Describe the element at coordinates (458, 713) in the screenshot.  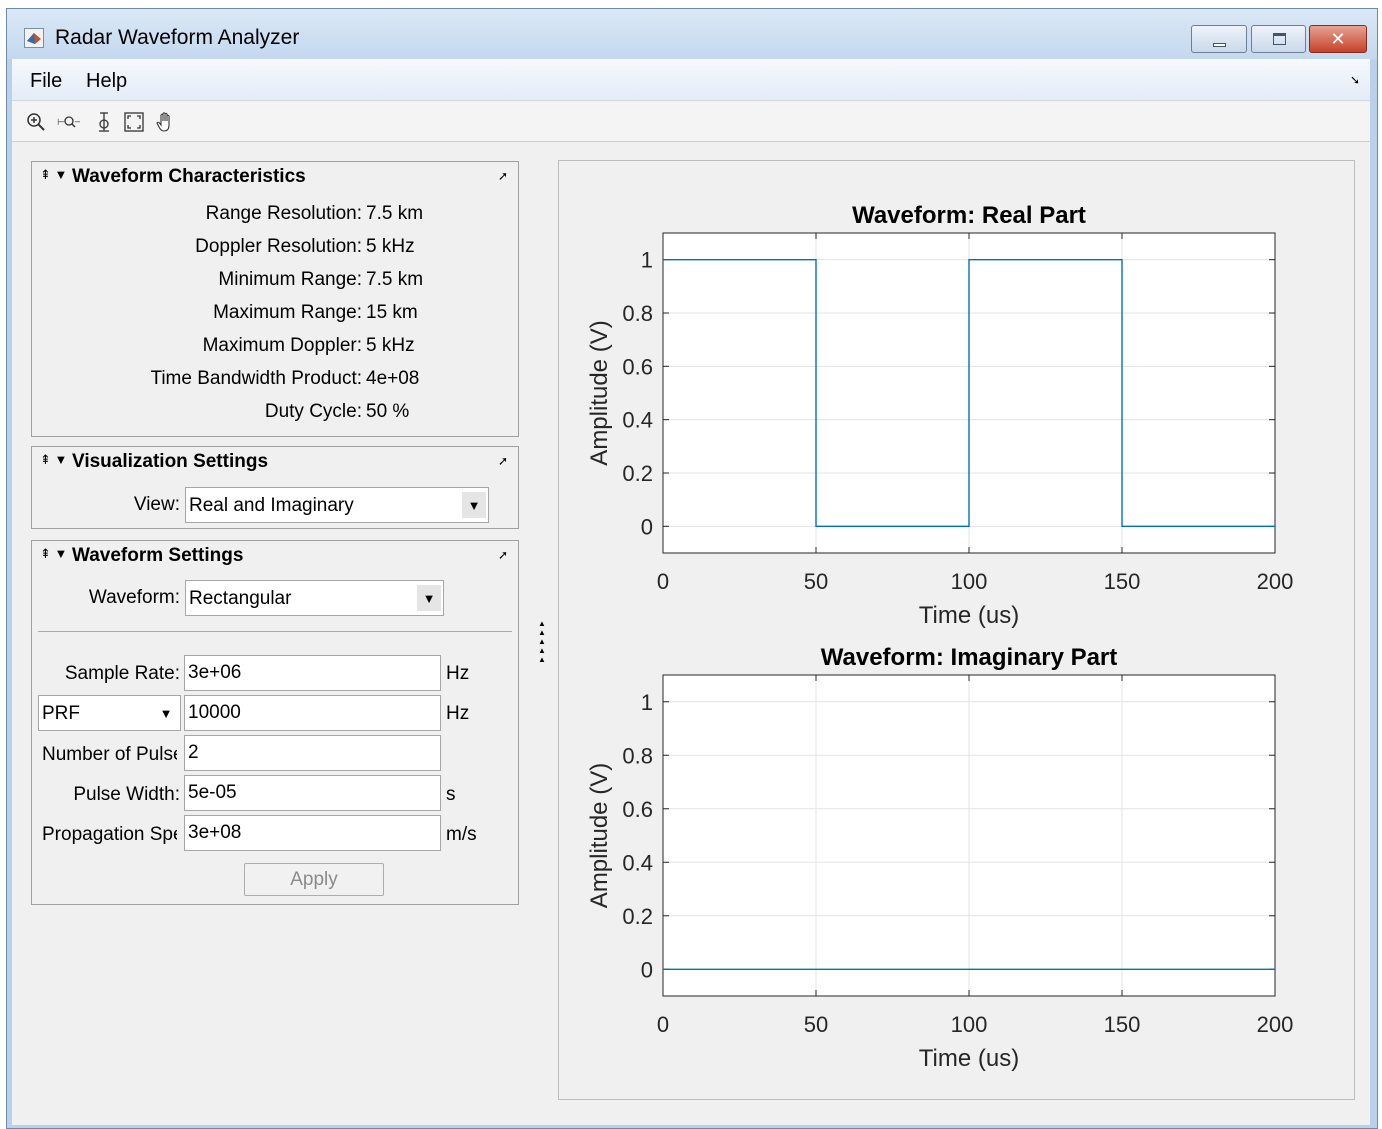
I see `prf-unit: Hz` at that location.